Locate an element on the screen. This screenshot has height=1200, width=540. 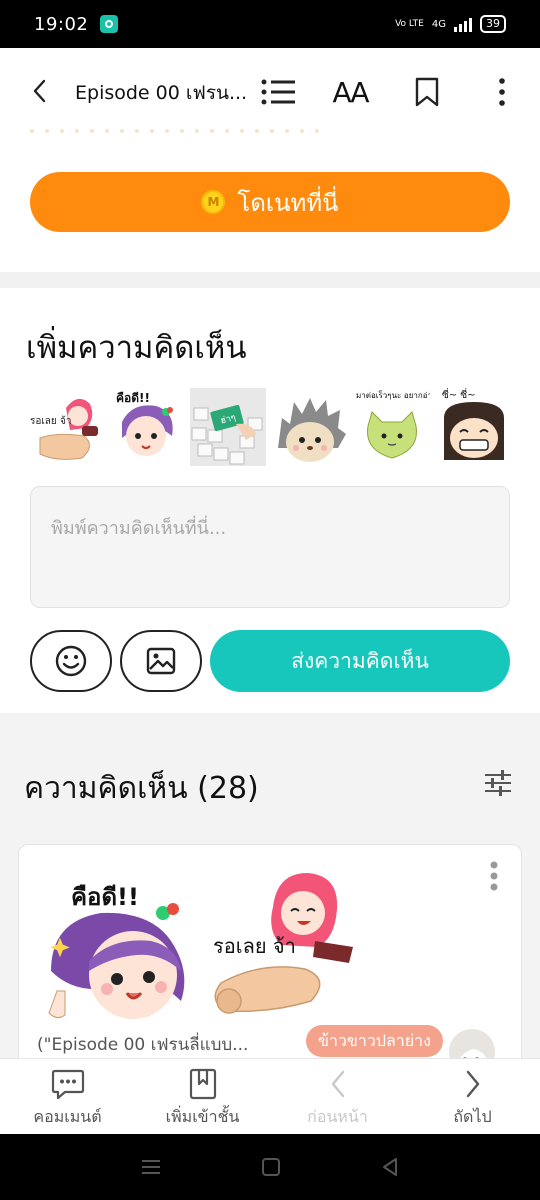
donate-label: โดเนทที่นี่ is located at coordinates (288, 202).